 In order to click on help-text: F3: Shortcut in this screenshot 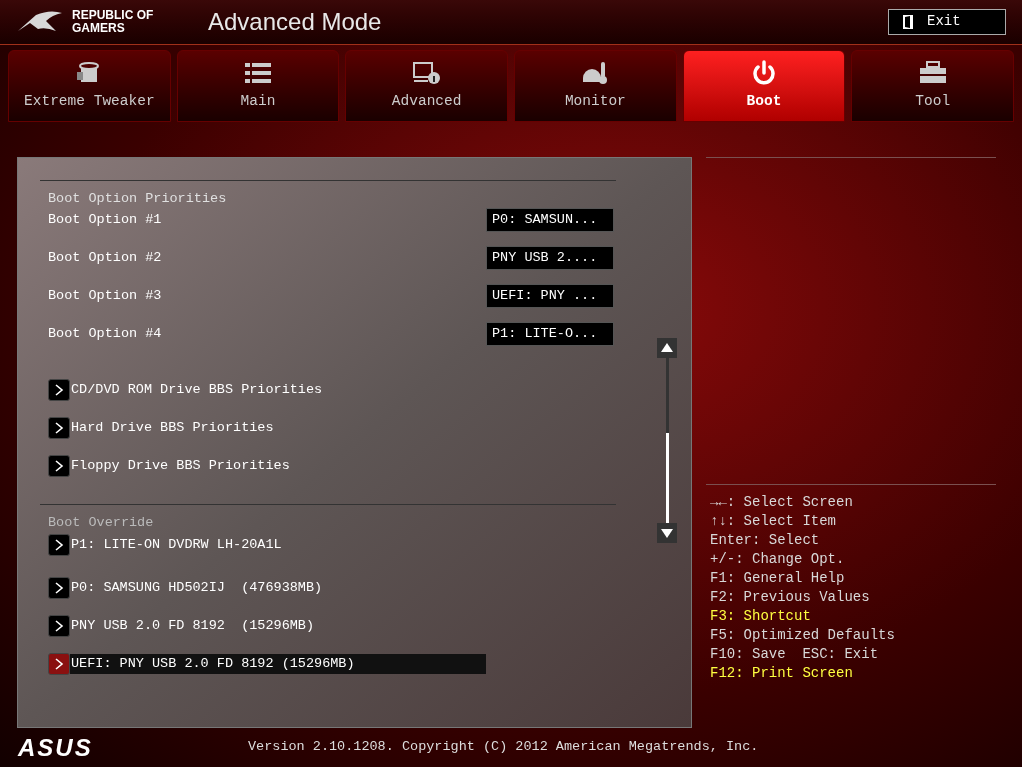, I will do `click(761, 616)`.